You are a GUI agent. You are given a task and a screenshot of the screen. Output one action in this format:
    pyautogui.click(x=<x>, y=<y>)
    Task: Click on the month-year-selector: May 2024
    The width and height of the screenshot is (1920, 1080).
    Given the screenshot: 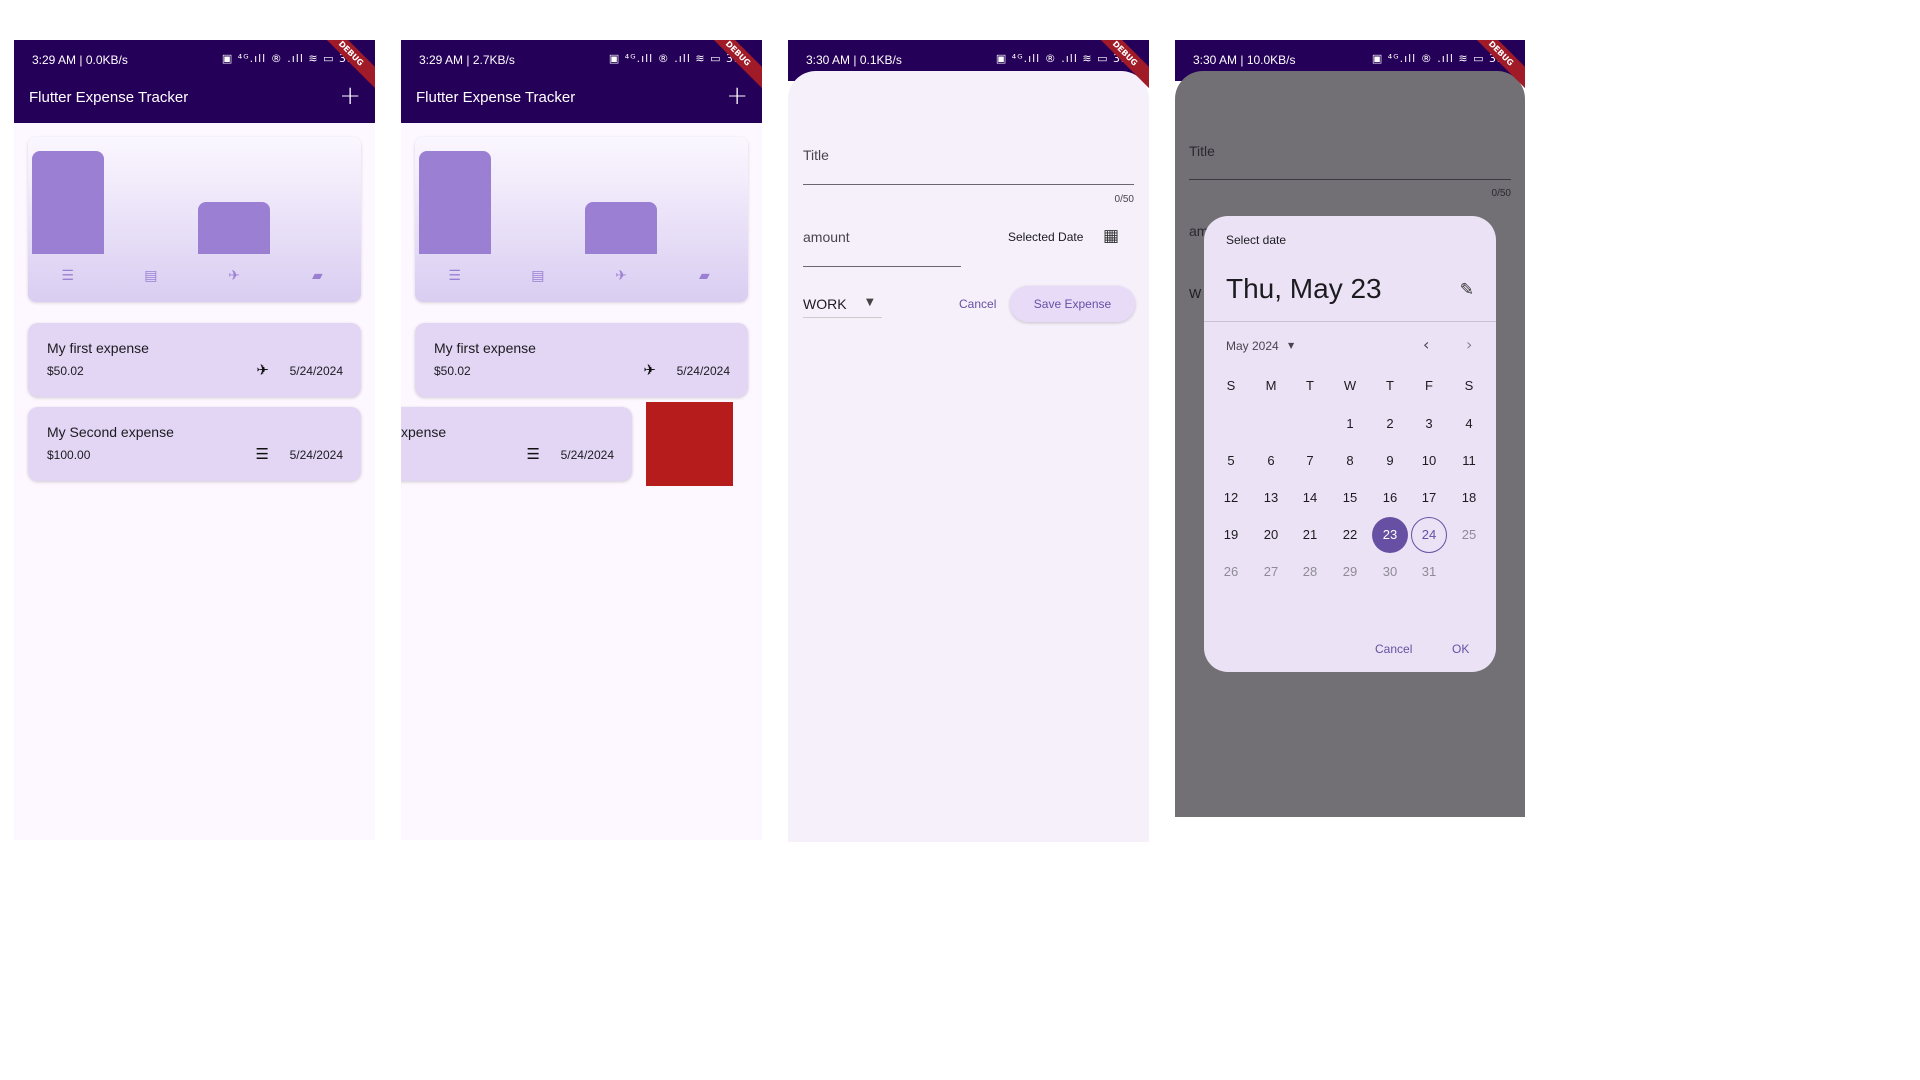 What is the action you would take?
    pyautogui.click(x=1252, y=346)
    